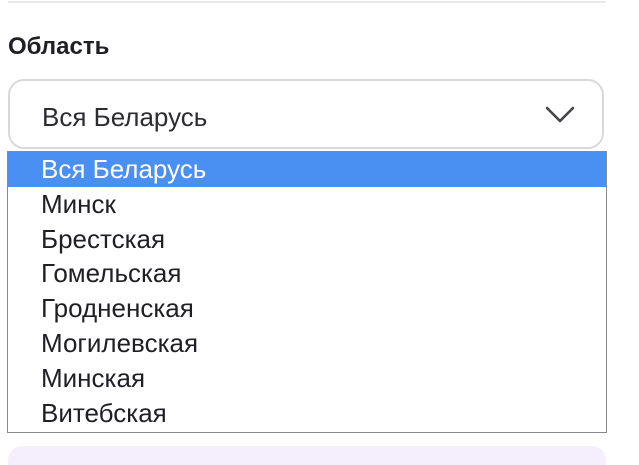 The width and height of the screenshot is (639, 465). Describe the element at coordinates (307, 239) in the screenshot. I see `region-option-brest: Брестская` at that location.